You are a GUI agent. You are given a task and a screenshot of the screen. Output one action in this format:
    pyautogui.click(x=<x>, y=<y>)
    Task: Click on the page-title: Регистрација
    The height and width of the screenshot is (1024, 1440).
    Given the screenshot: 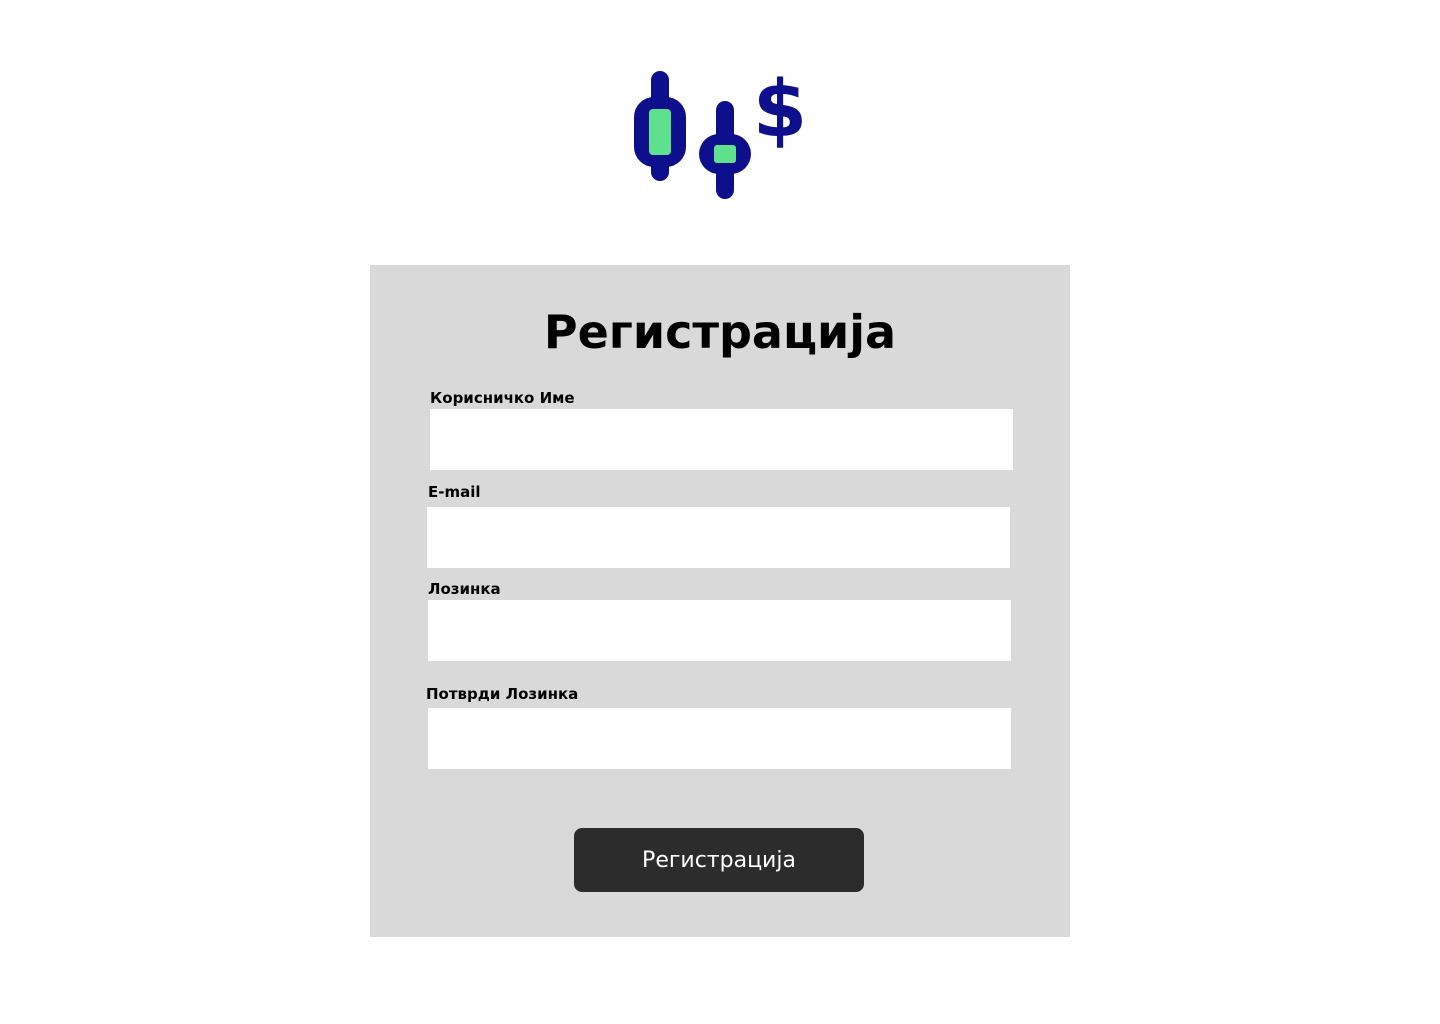 What is the action you would take?
    pyautogui.click(x=720, y=332)
    